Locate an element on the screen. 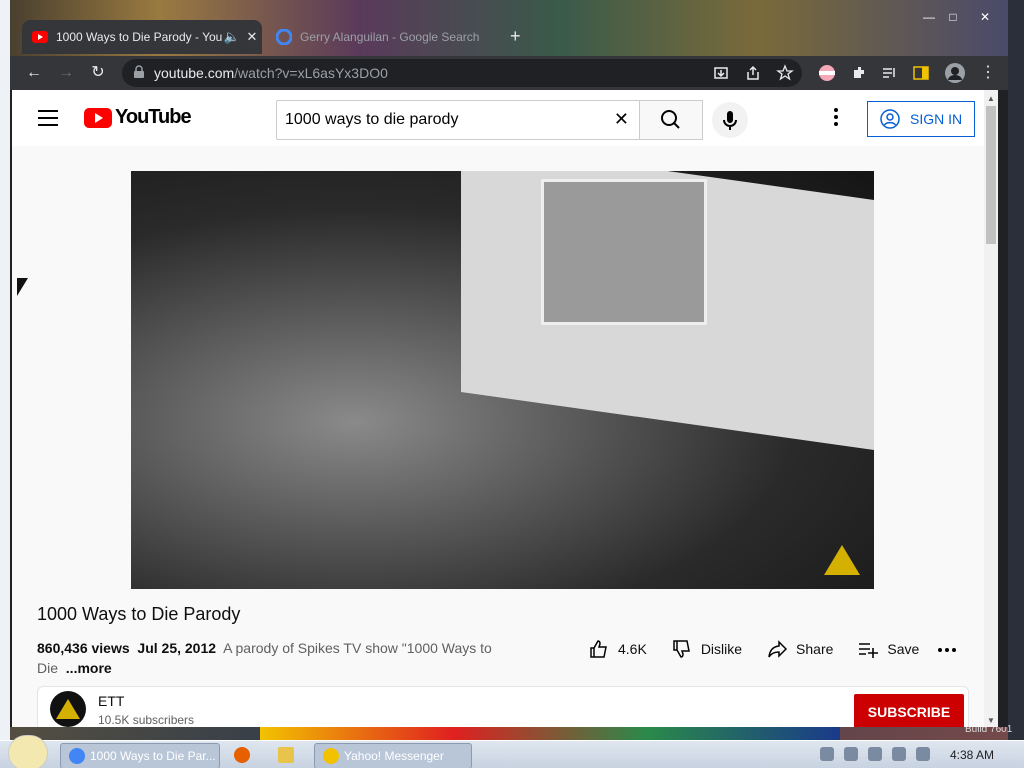  warning-sign-icon is located at coordinates (68, 709).